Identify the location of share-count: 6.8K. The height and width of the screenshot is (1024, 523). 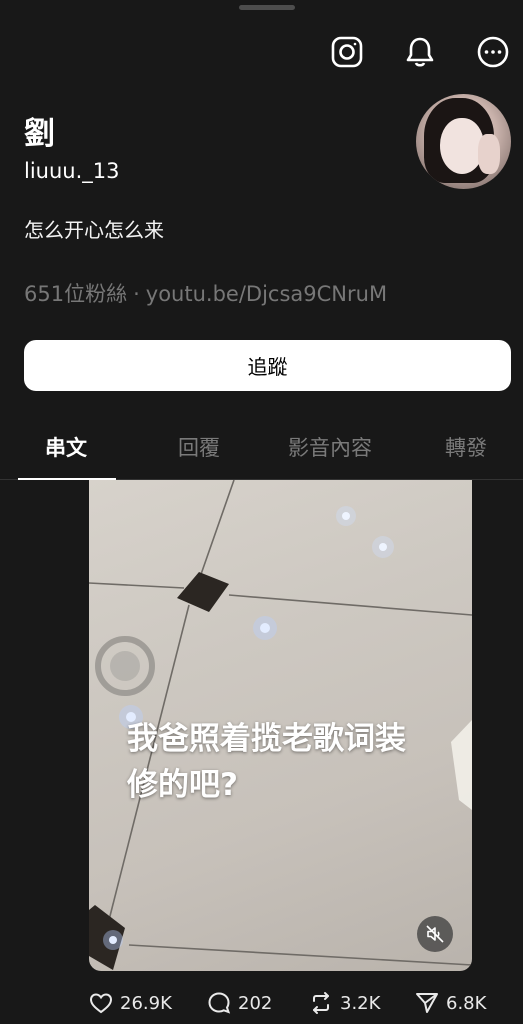
(466, 1003).